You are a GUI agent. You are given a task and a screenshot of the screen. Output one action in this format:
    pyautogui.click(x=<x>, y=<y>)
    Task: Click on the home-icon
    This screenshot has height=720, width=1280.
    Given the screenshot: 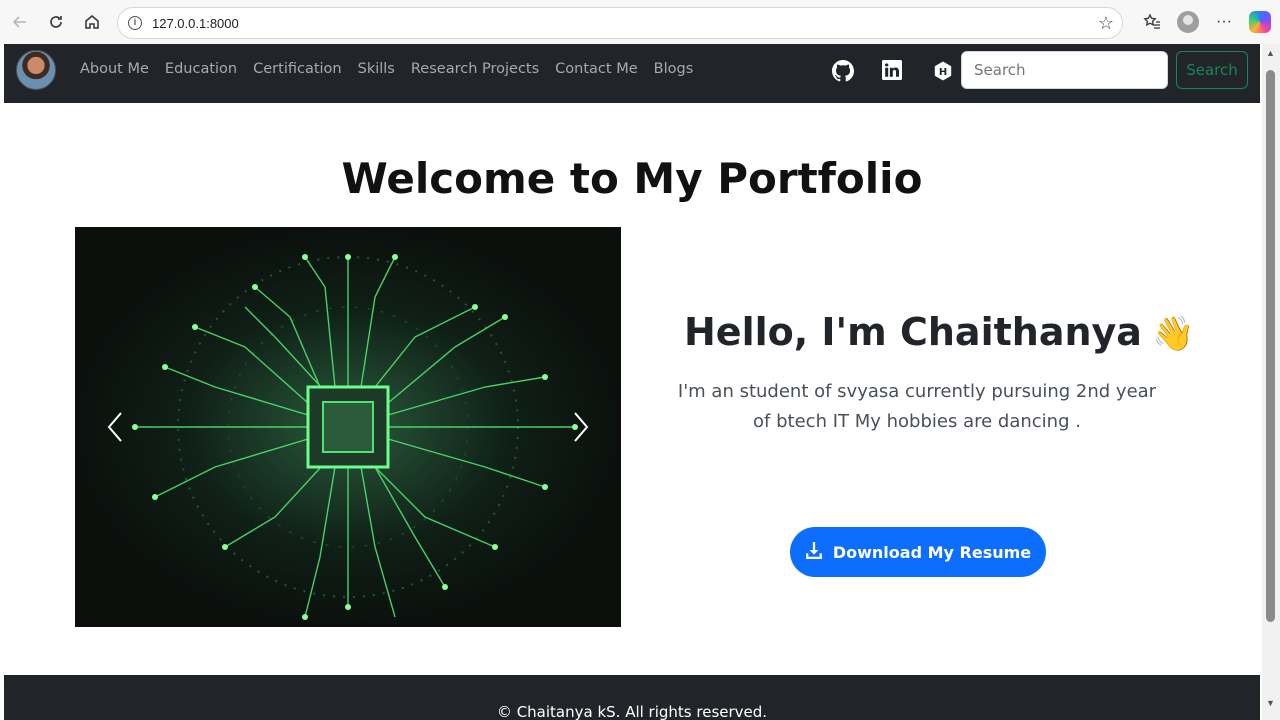 What is the action you would take?
    pyautogui.click(x=92, y=22)
    